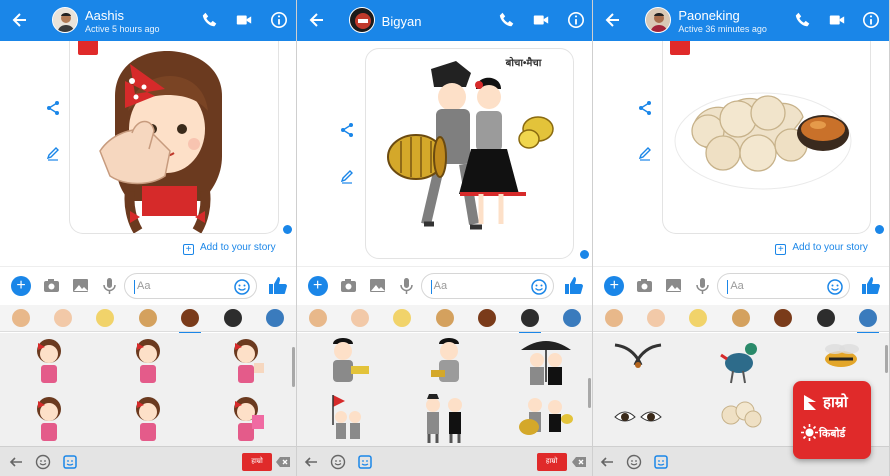 This screenshot has height=476, width=890. I want to click on sticker-message: बोचा•मैचा, so click(469, 153).